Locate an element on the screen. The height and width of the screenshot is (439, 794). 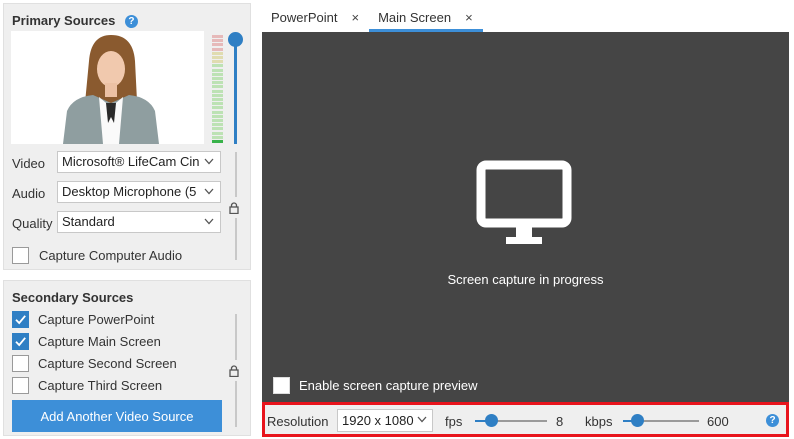
webcam-person-image is located at coordinates (107, 87).